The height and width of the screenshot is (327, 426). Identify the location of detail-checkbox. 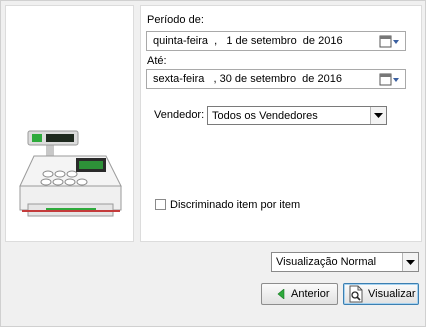
(160, 204).